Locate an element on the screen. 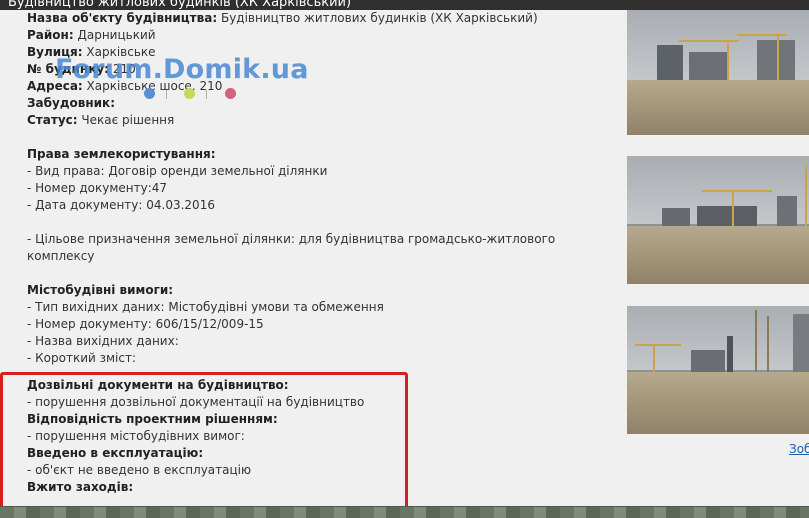  object-name-label: Назва об'єкту будівництва: is located at coordinates (122, 18).